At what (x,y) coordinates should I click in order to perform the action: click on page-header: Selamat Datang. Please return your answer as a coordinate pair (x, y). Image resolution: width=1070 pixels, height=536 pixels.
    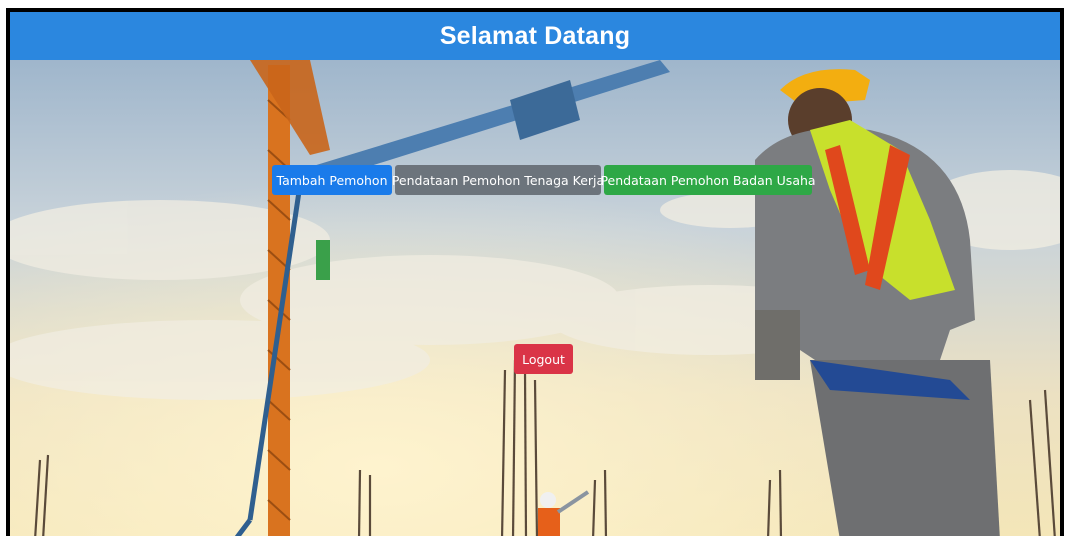
    Looking at the image, I should click on (535, 36).